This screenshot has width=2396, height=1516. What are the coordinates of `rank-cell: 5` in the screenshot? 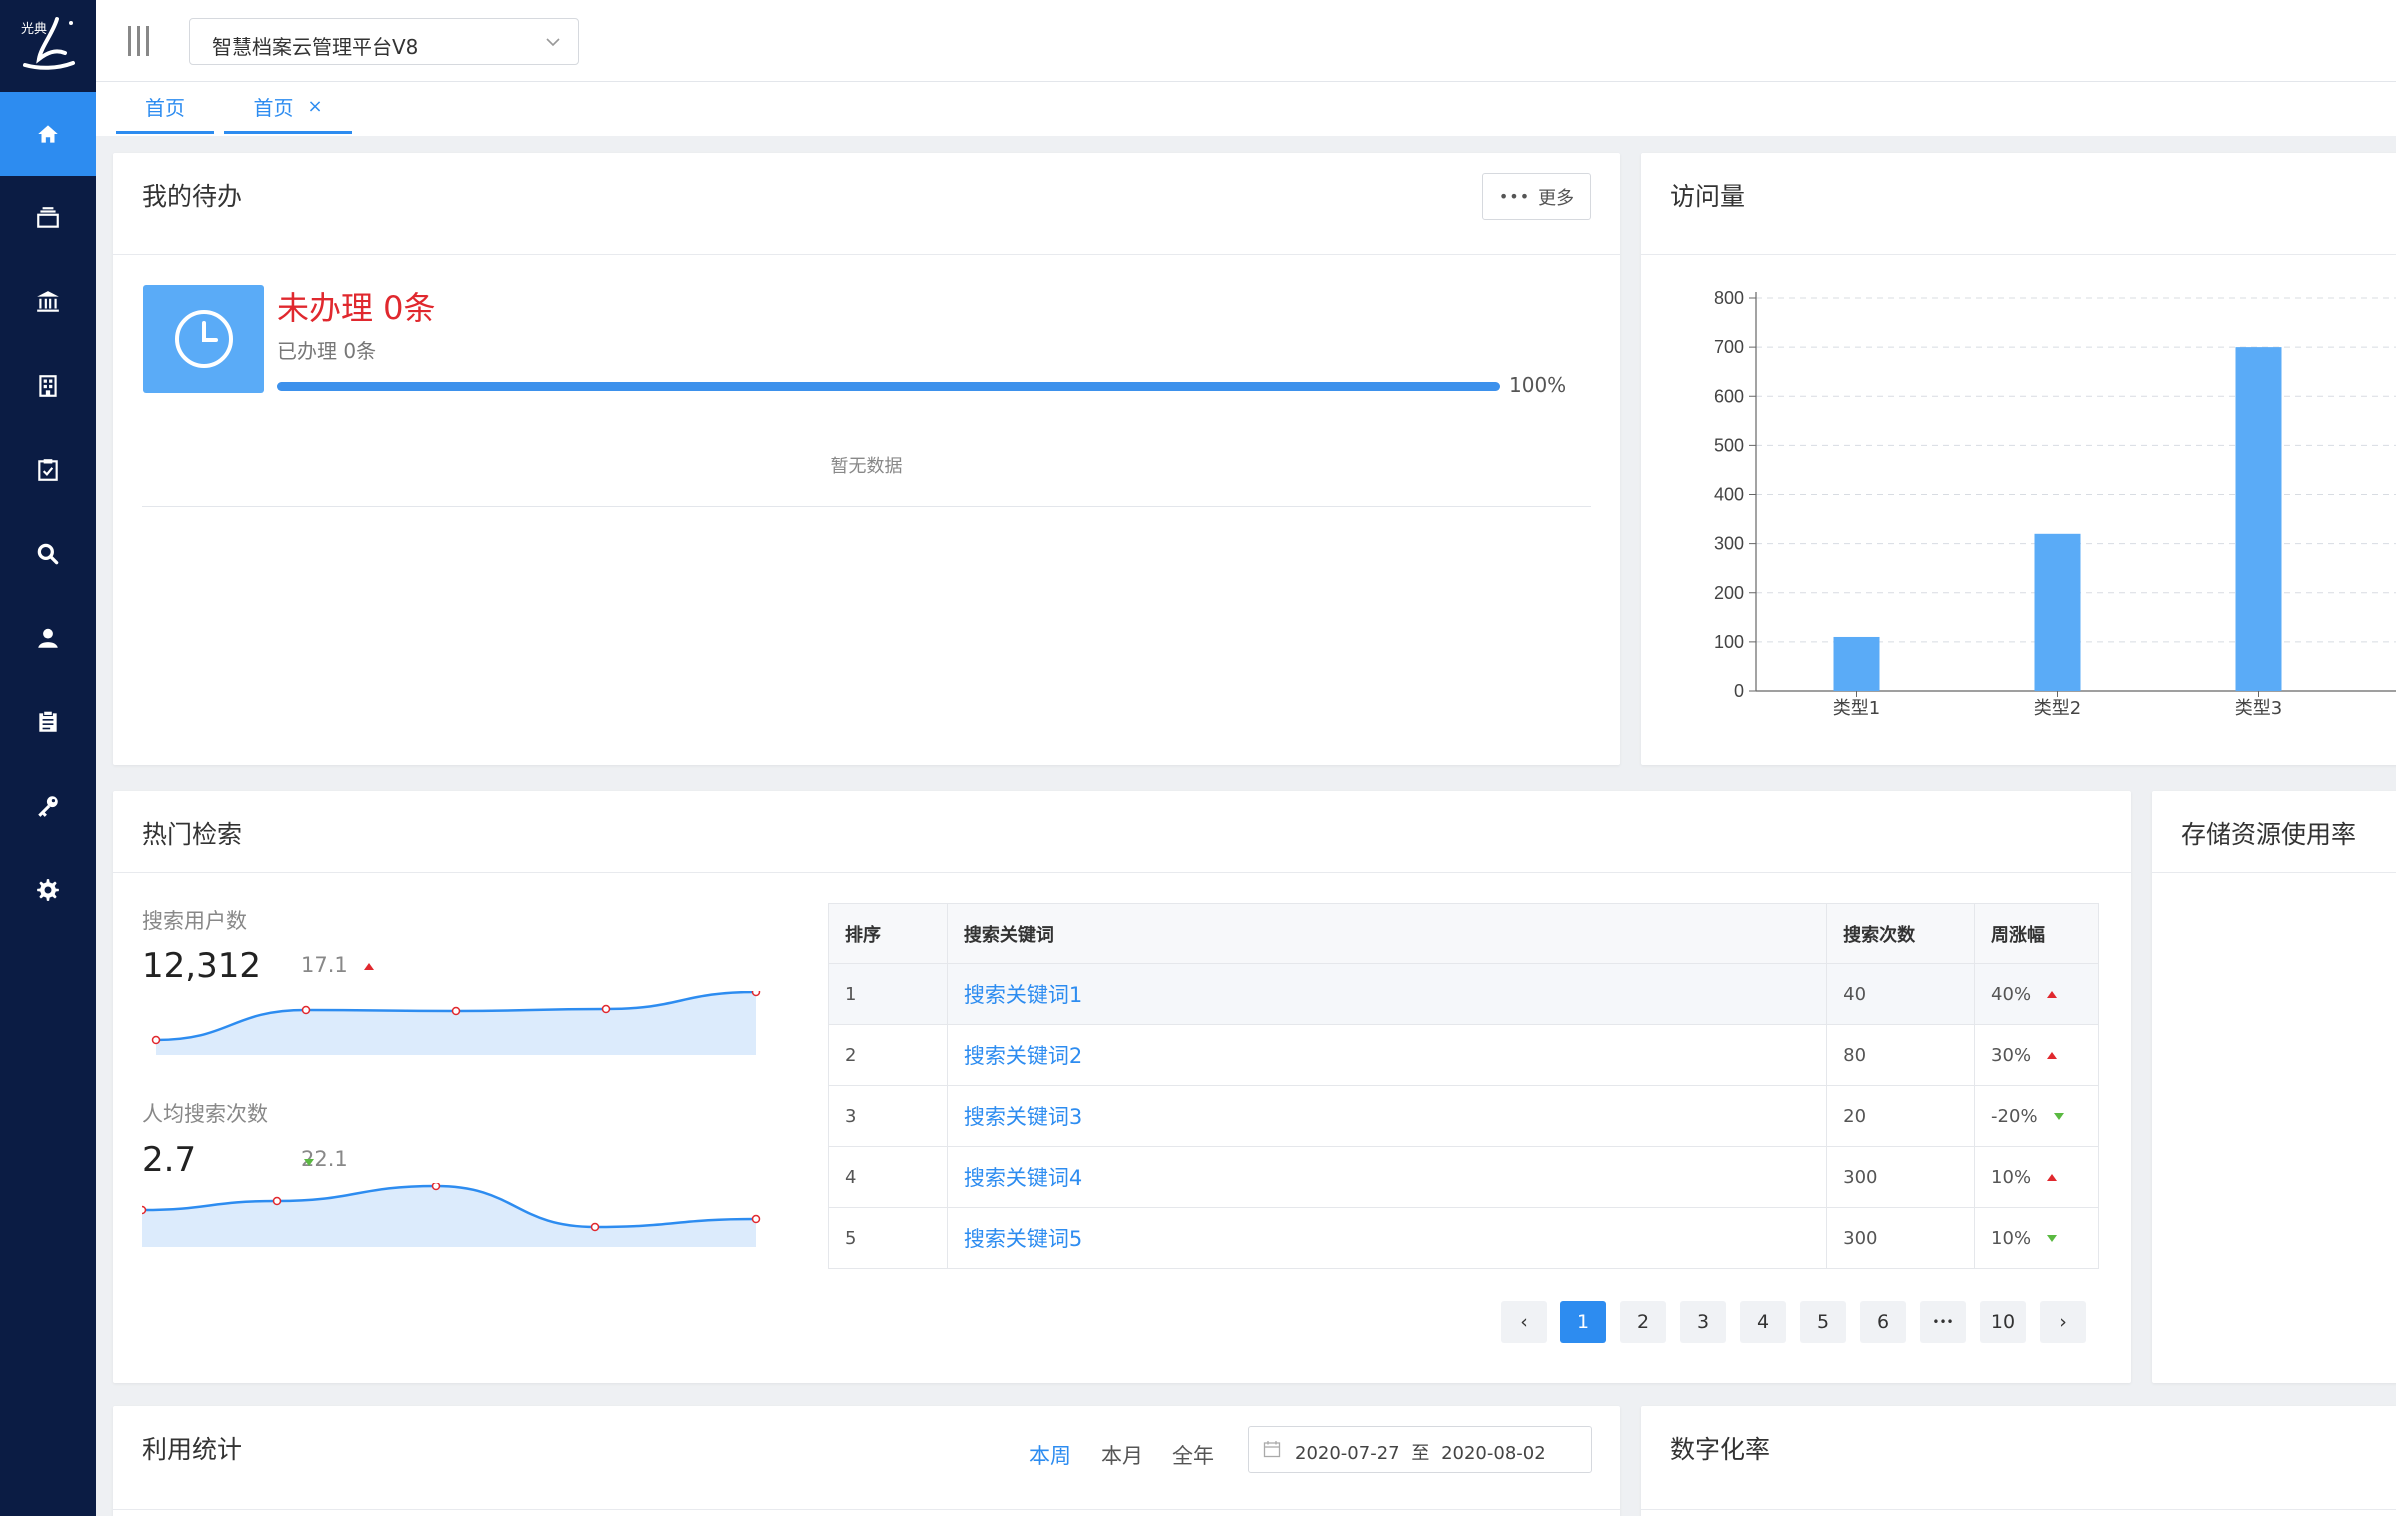 It's located at (888, 1238).